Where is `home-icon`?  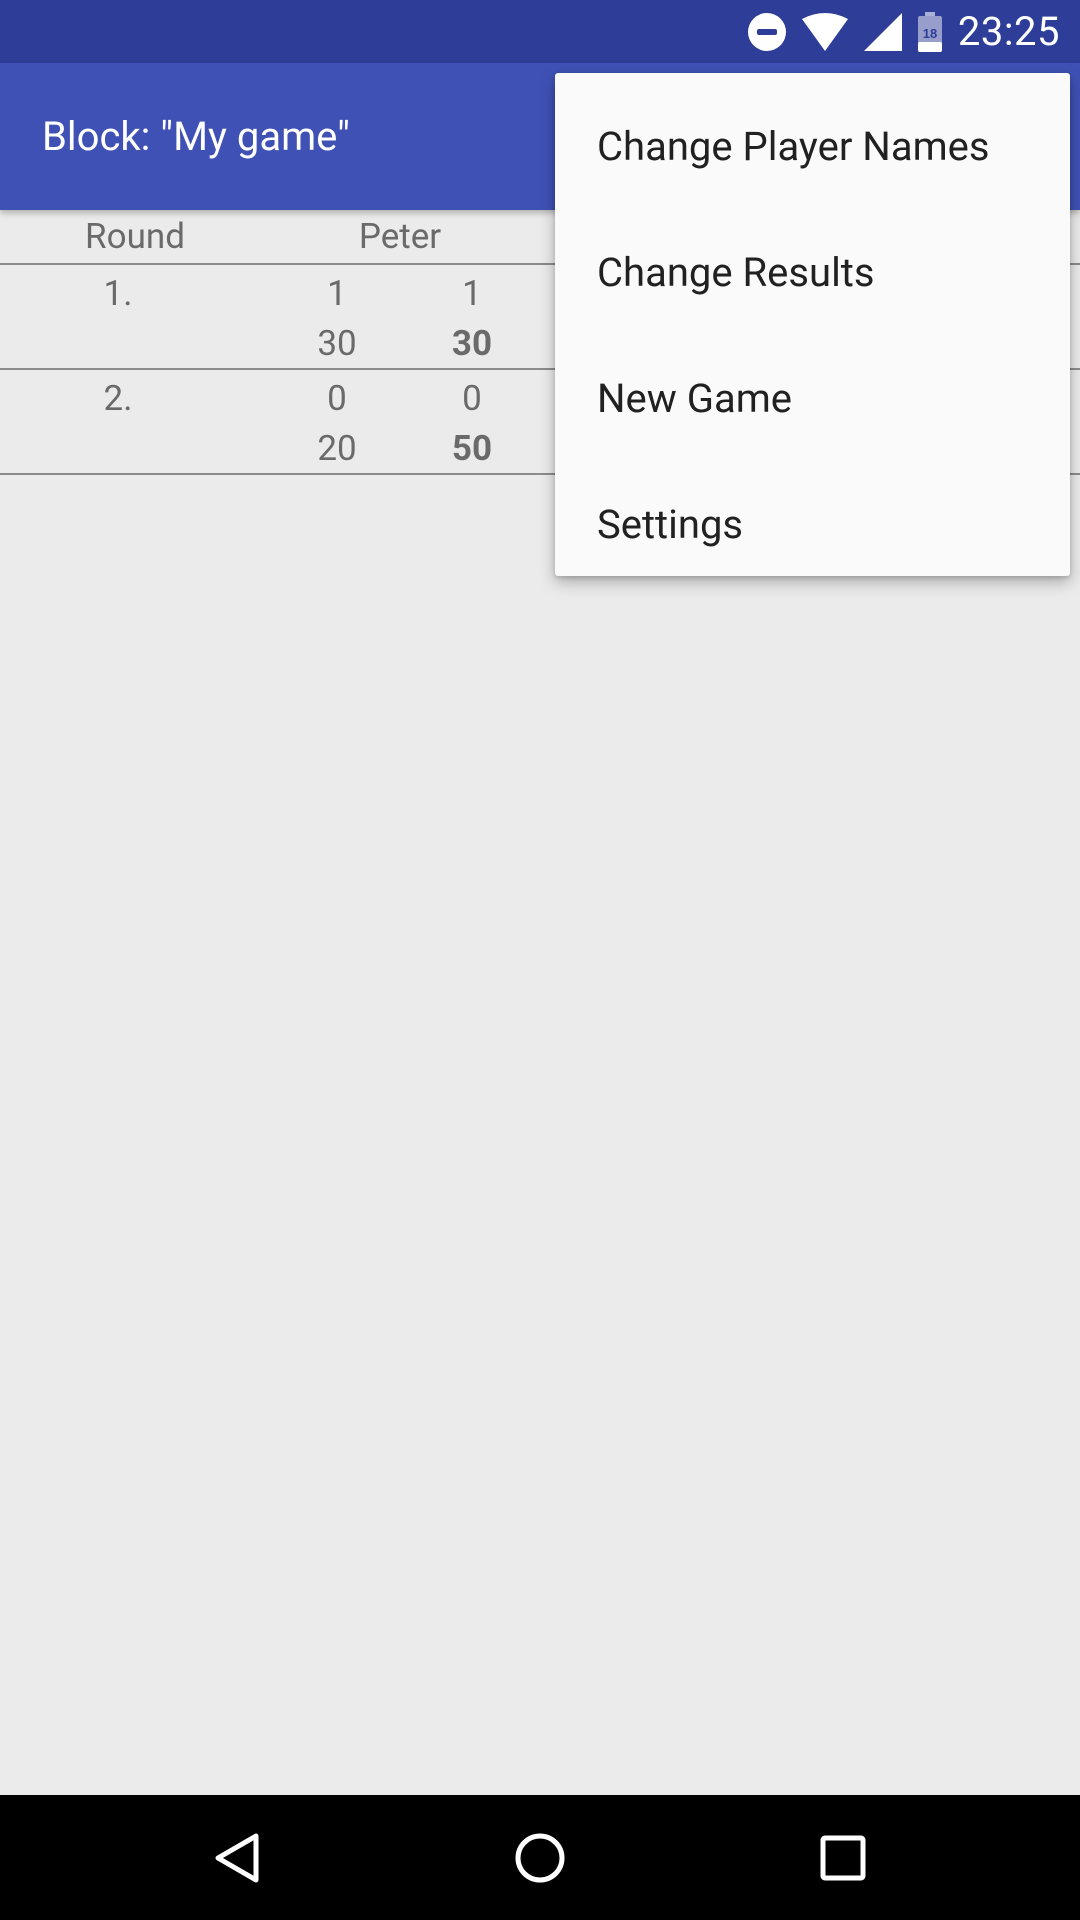
home-icon is located at coordinates (540, 1857).